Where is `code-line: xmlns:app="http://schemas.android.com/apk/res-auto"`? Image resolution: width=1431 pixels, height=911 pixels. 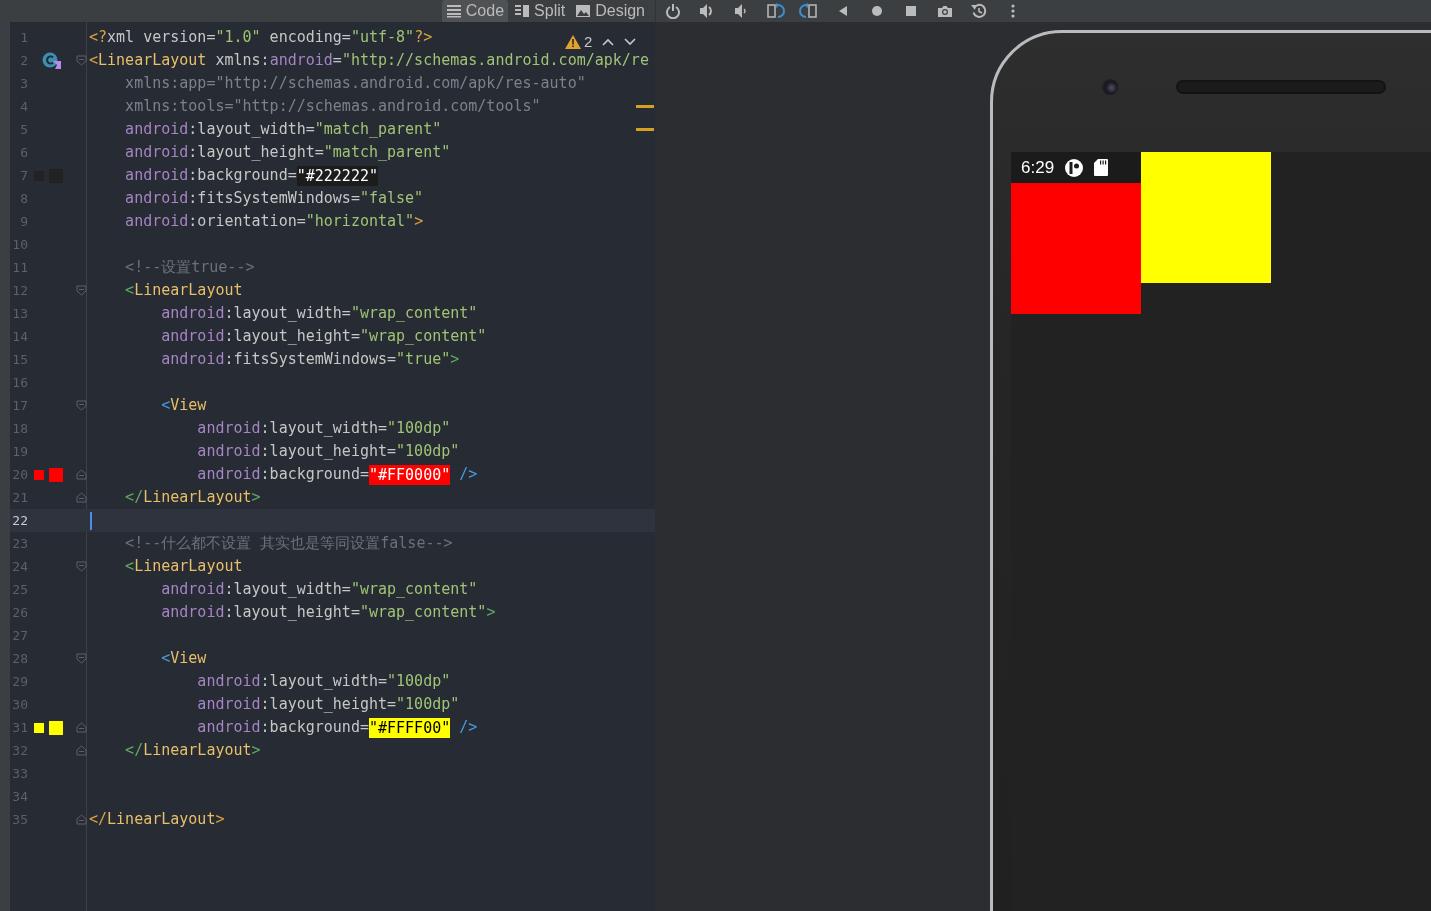 code-line: xmlns:app="http://schemas.android.com/apk/res-auto" is located at coordinates (355, 83).